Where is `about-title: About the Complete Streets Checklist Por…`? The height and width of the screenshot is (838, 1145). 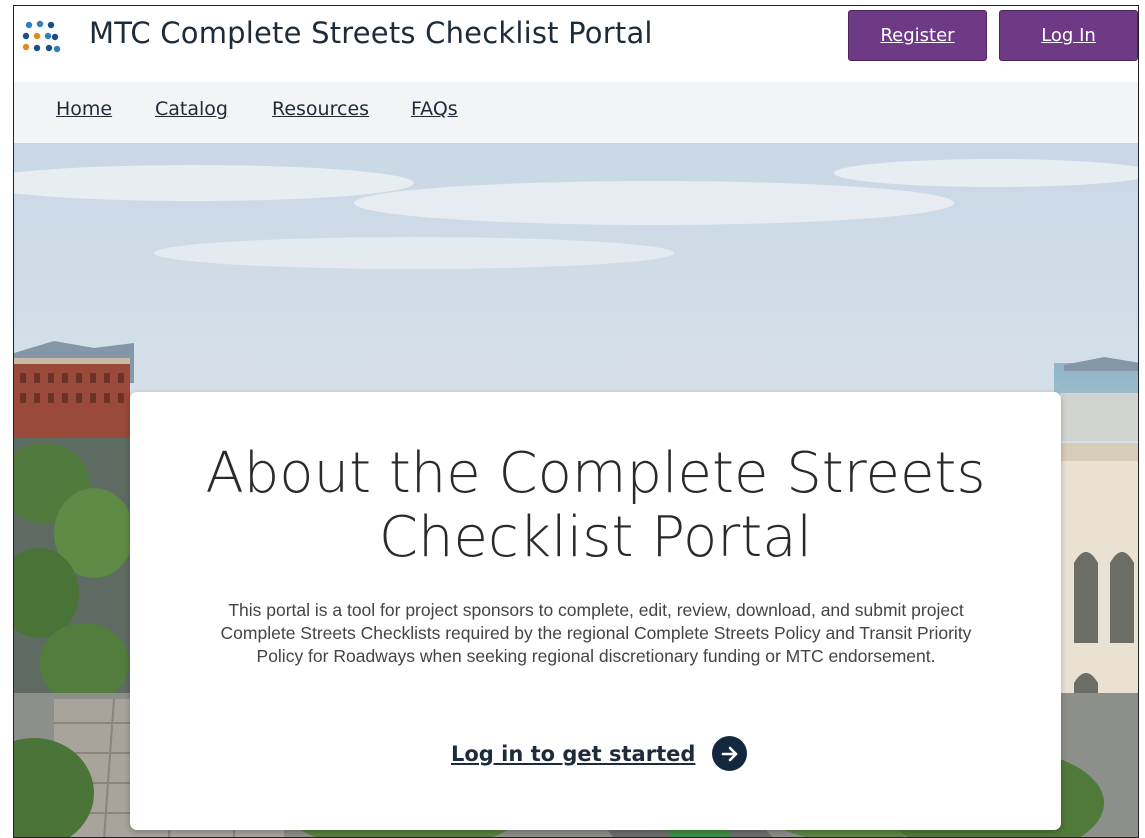
about-title: About the Complete Streets Checklist Por… is located at coordinates (595, 506).